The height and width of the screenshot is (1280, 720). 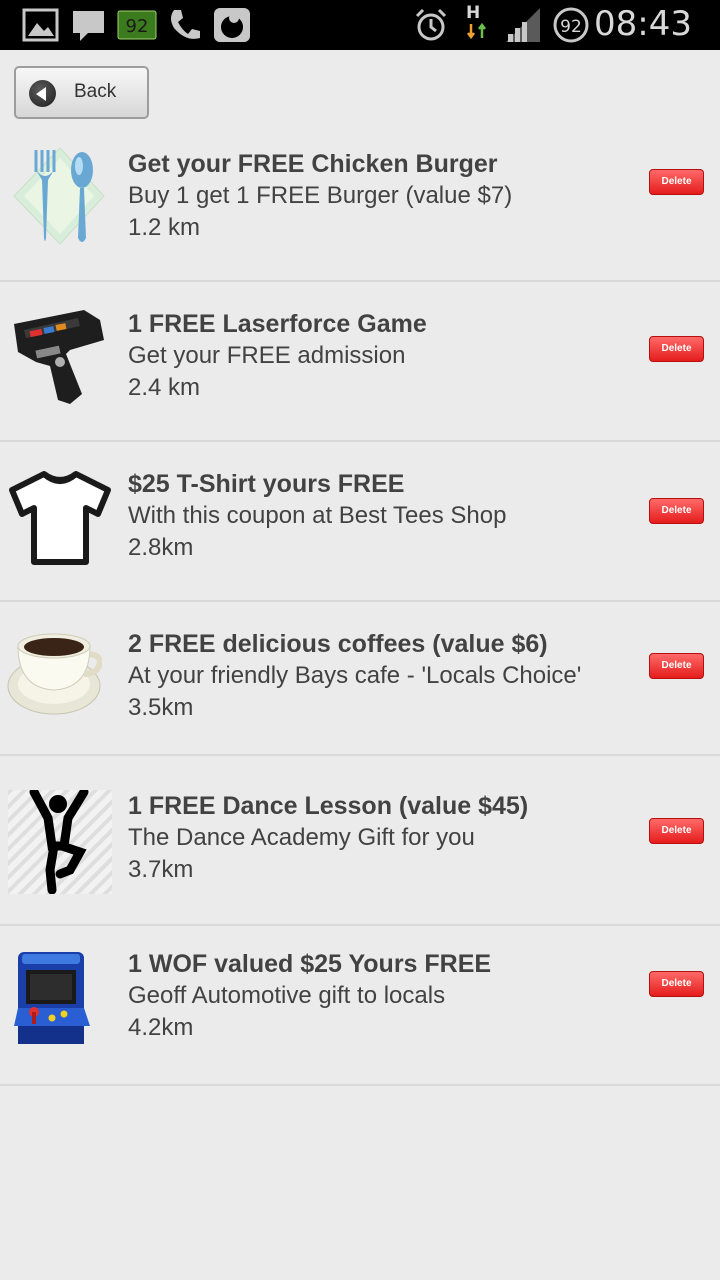 I want to click on coupon-title: 2 FREE delicious coffees (value $6), so click(x=338, y=644).